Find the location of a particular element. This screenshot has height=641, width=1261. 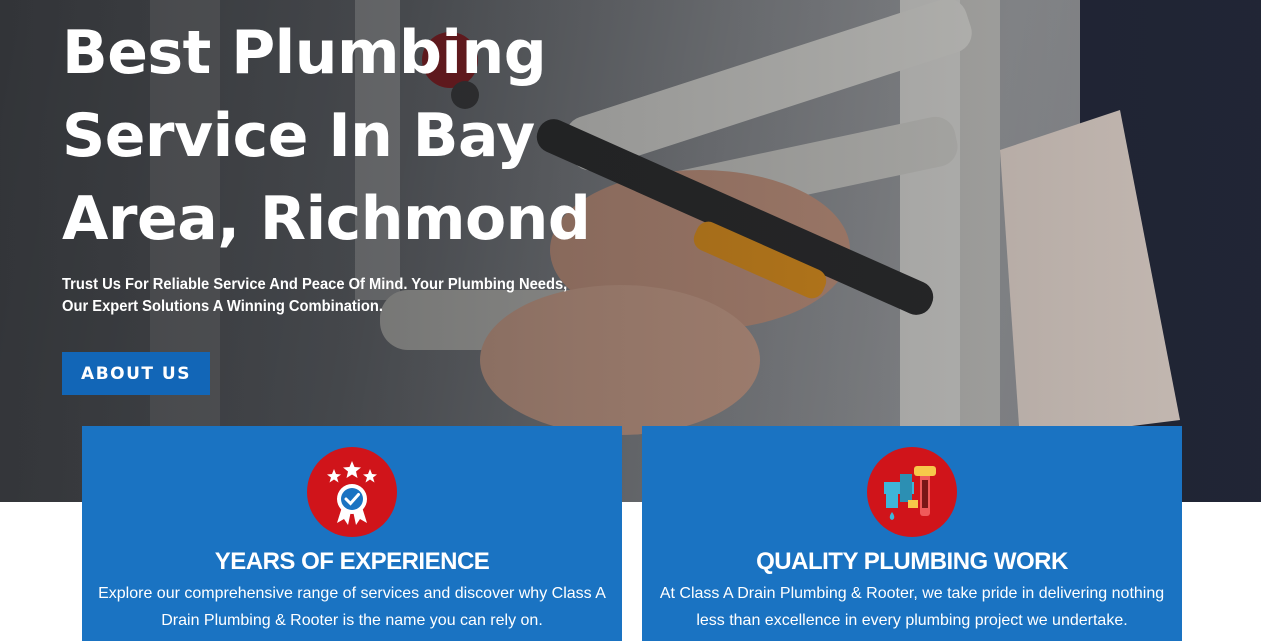

pipe-wrench-icon is located at coordinates (912, 492).